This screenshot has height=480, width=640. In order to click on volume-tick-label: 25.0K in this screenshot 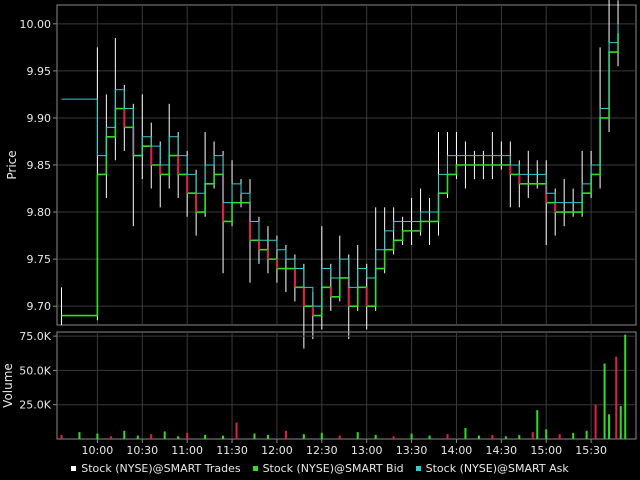, I will do `click(35, 405)`.